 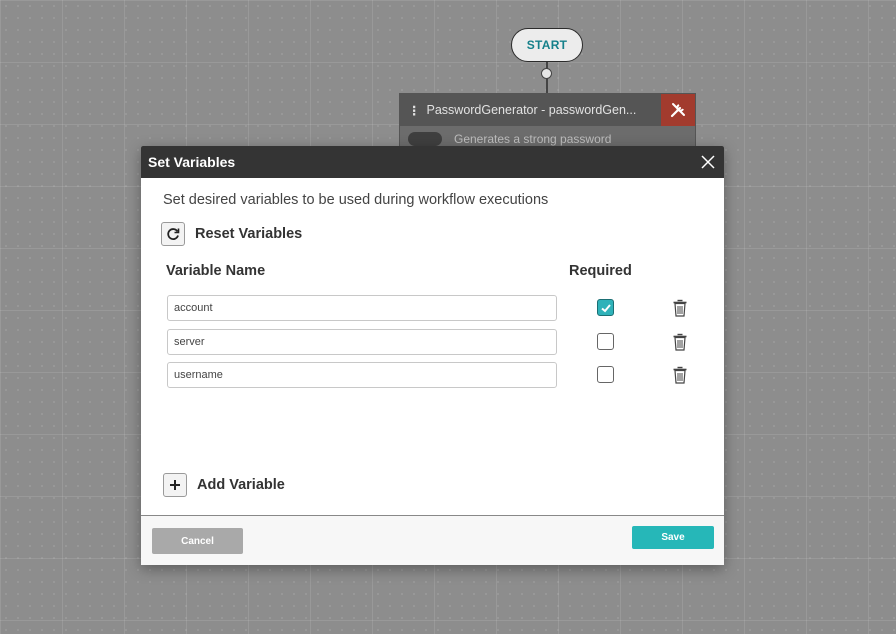 I want to click on column-header-required: Required, so click(x=600, y=271).